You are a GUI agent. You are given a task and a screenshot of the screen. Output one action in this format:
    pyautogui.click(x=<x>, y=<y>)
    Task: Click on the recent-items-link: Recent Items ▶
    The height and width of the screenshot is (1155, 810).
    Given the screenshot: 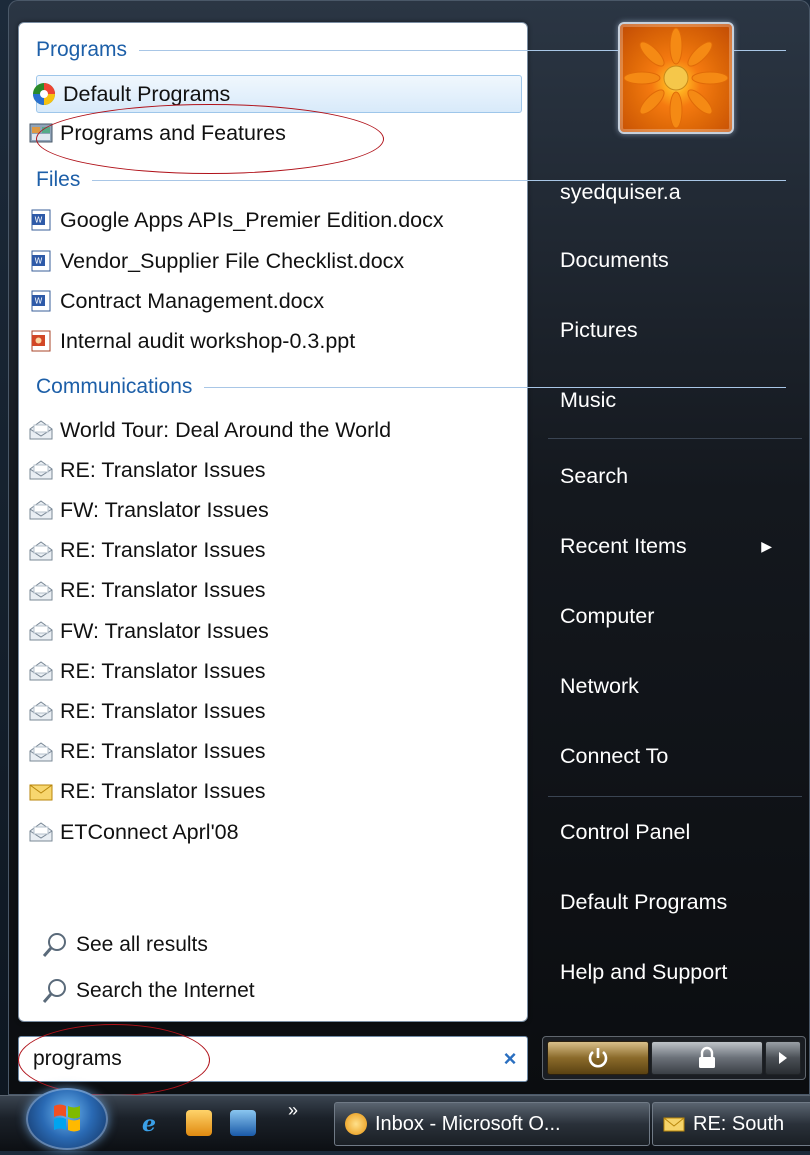 What is the action you would take?
    pyautogui.click(x=675, y=546)
    